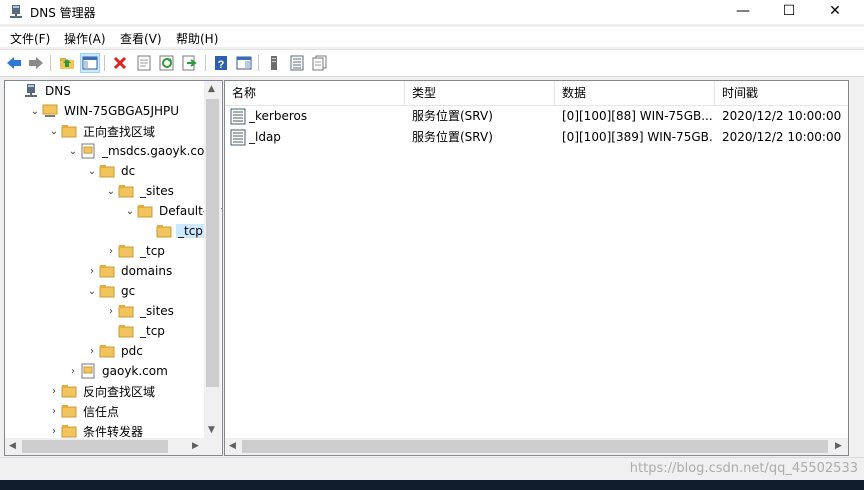 This screenshot has height=490, width=864. I want to click on help-button: ?, so click(221, 63).